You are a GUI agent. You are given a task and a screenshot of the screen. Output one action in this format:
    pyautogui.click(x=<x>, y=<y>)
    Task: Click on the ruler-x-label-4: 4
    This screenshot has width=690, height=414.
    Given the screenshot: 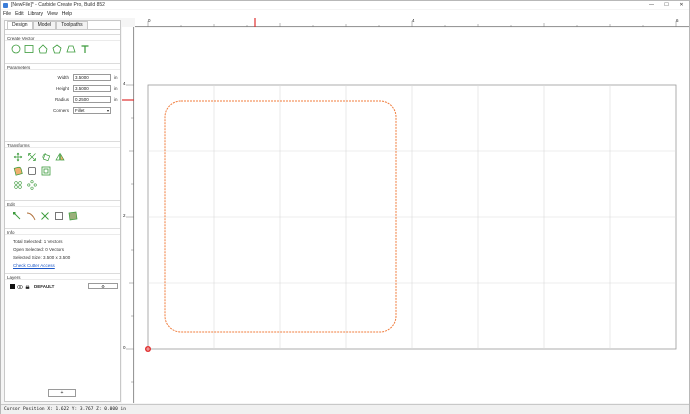 What is the action you would take?
    pyautogui.click(x=413, y=20)
    